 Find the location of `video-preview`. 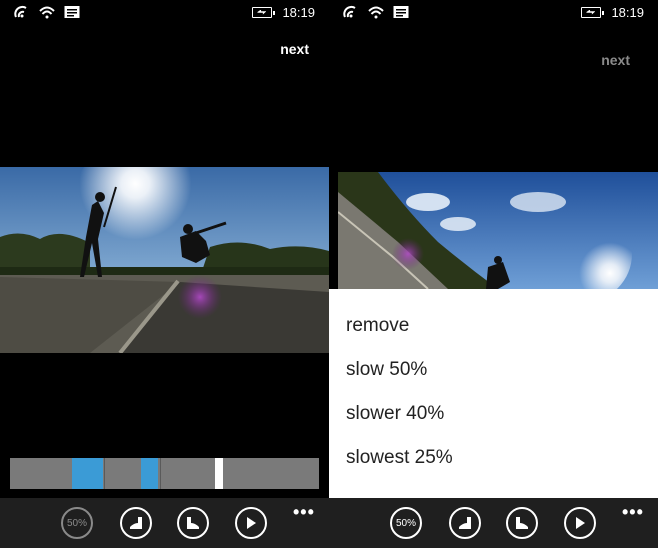

video-preview is located at coordinates (498, 230).